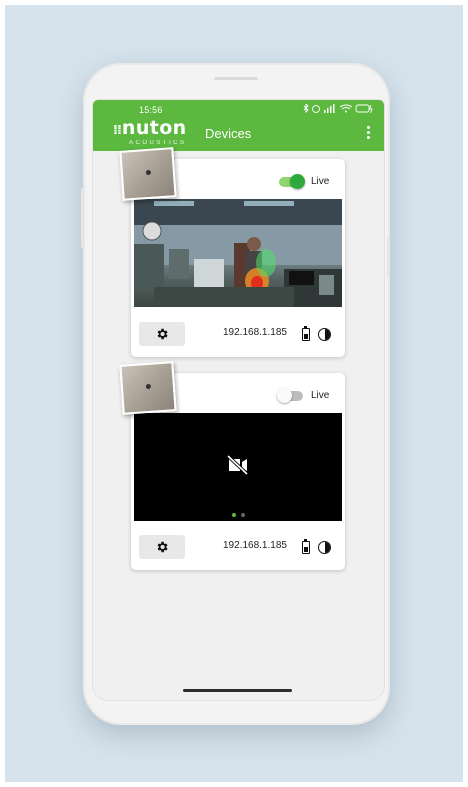 This screenshot has height=787, width=468. Describe the element at coordinates (151, 110) in the screenshot. I see `status-time: 15:56` at that location.